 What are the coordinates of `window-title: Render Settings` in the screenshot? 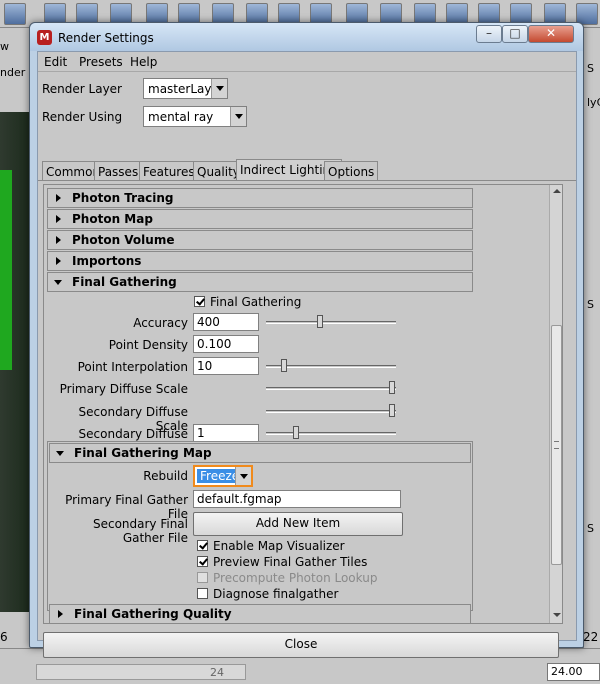 It's located at (106, 38).